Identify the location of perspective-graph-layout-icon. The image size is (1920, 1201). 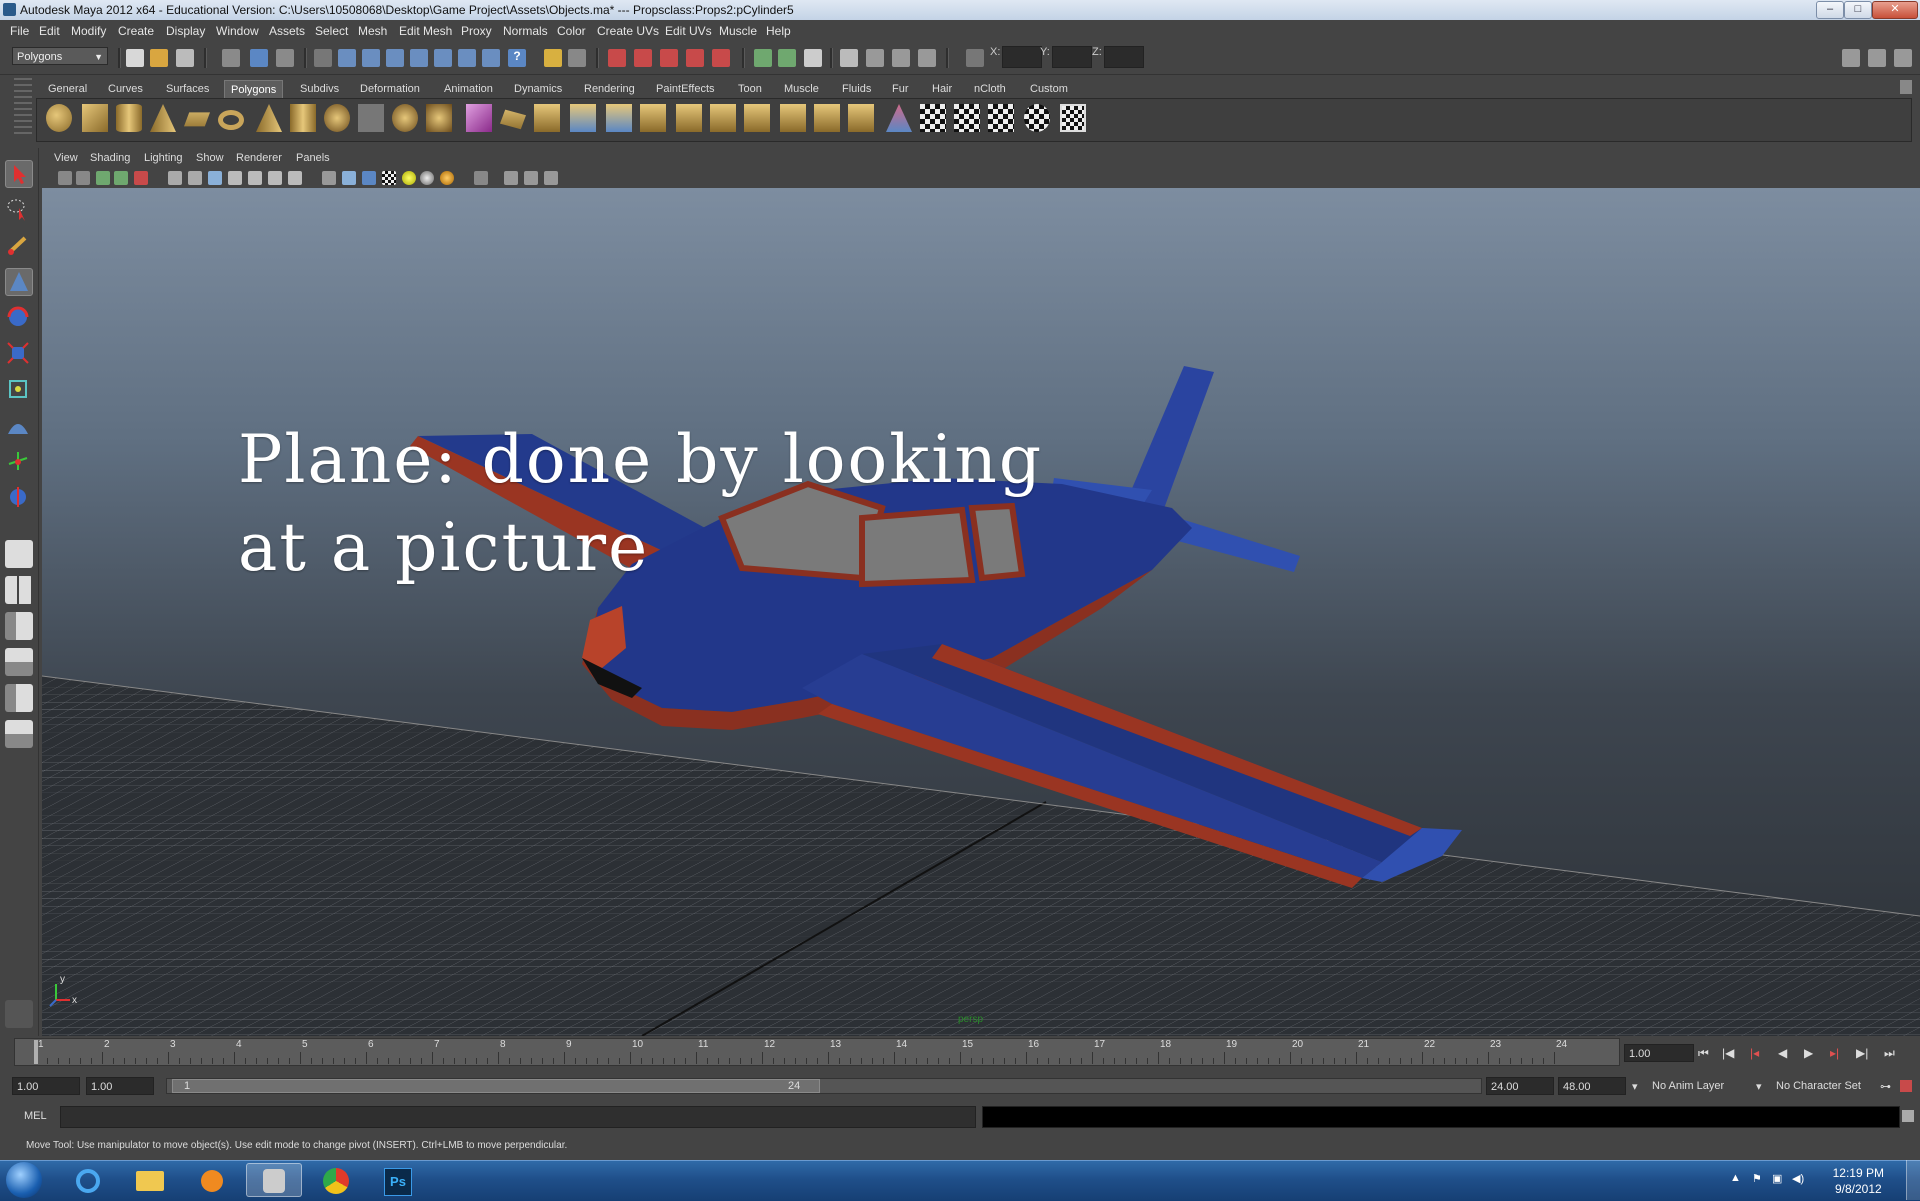
(19, 662).